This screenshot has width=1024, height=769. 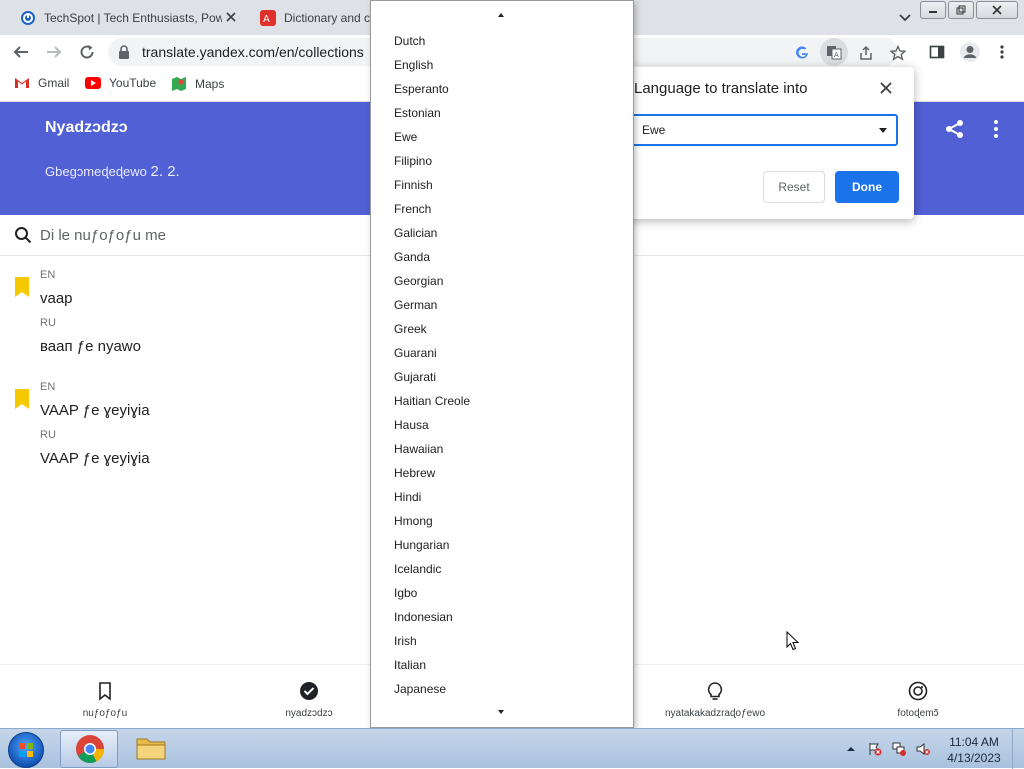 I want to click on language-option: Dutch, so click(x=502, y=41).